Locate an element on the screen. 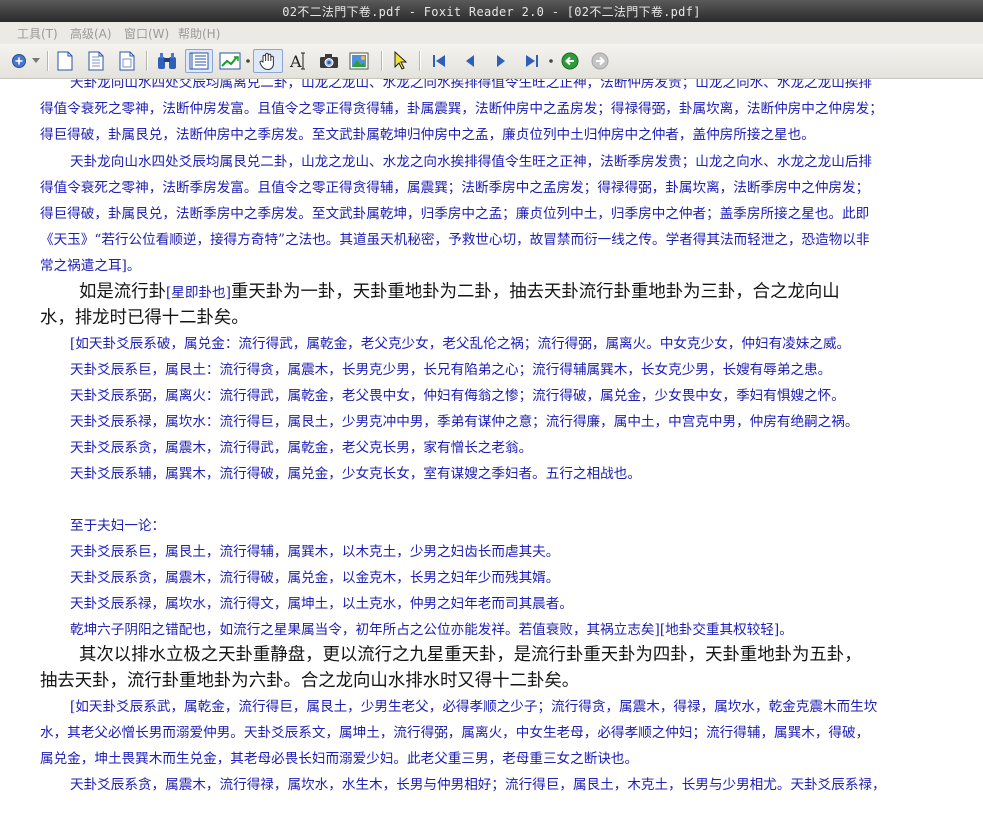 The width and height of the screenshot is (983, 832). main-text-line: 抽去天卦，流行卦重地卦为六卦。合之龙向山水排水时又得十二卦矣。 is located at coordinates (310, 681).